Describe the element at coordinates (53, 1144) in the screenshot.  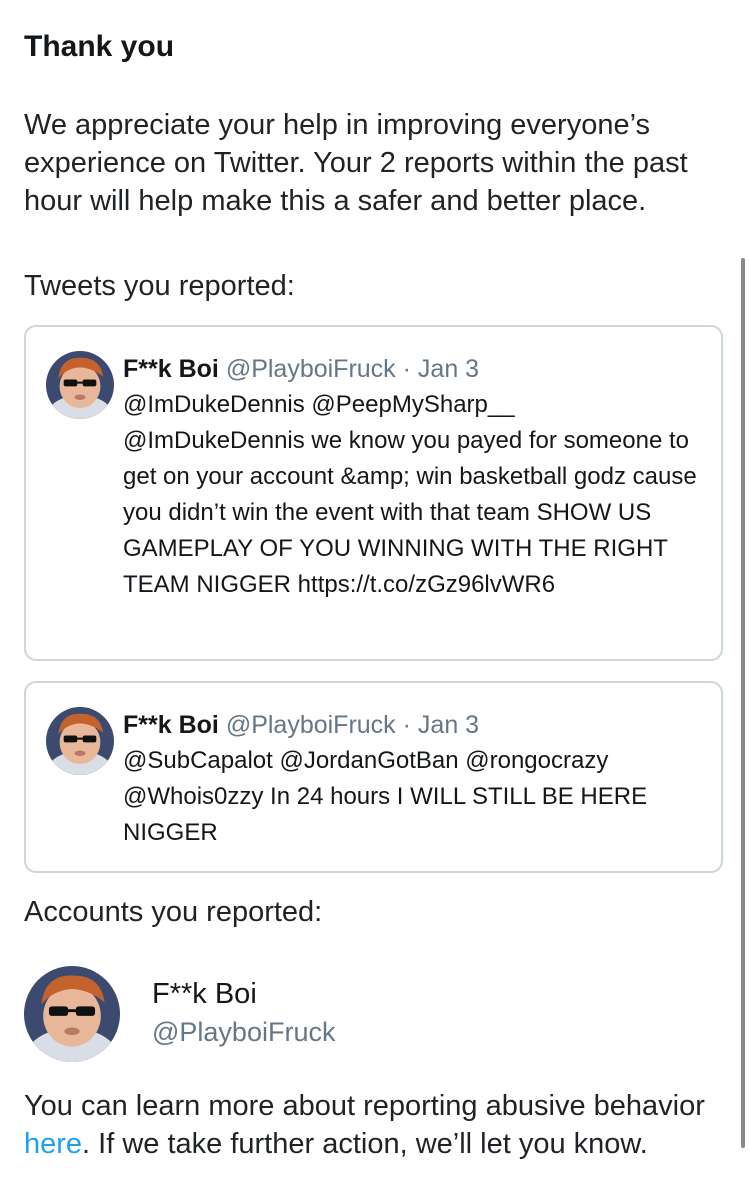
I see `learn-more-link: here` at that location.